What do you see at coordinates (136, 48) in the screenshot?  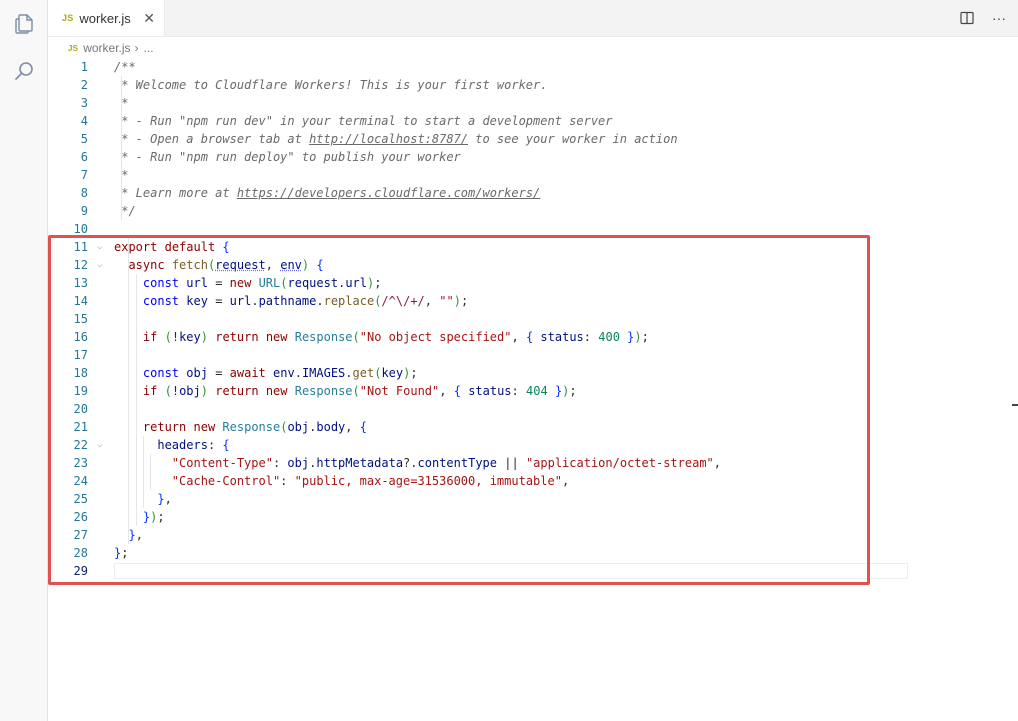 I see `chevron-right-icon: ›` at bounding box center [136, 48].